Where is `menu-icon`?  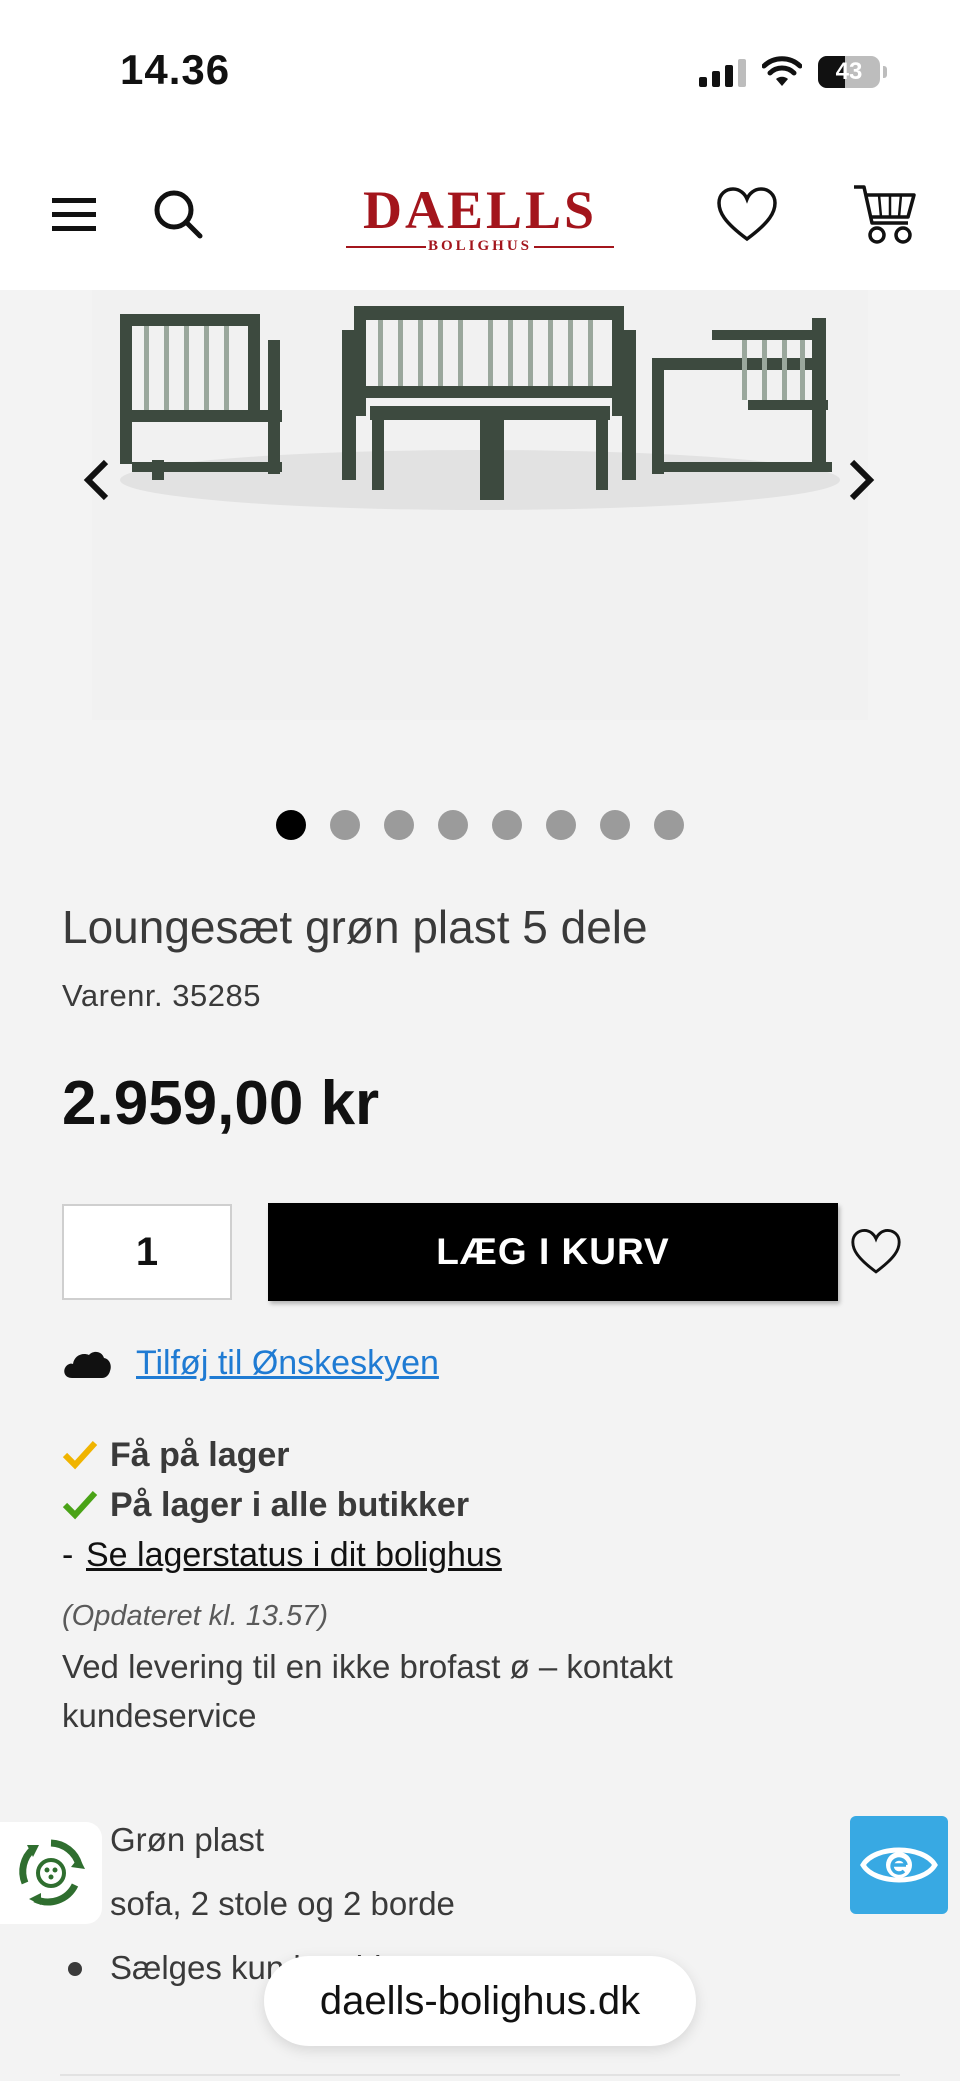 menu-icon is located at coordinates (74, 214).